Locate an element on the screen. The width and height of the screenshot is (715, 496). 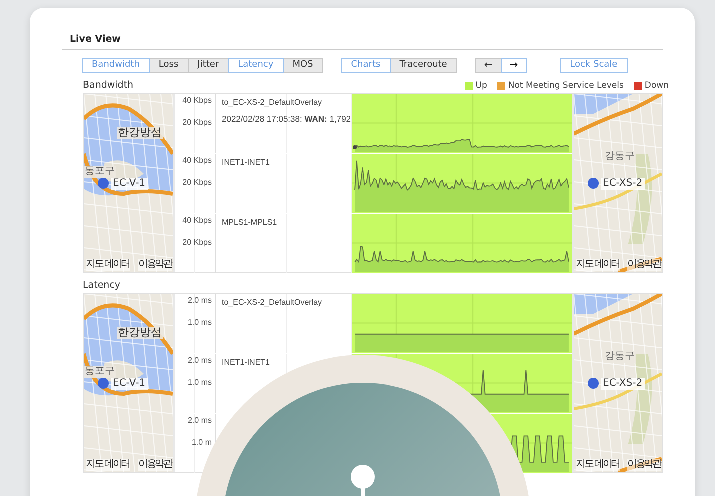
section-title: Bandwidth is located at coordinates (108, 85).